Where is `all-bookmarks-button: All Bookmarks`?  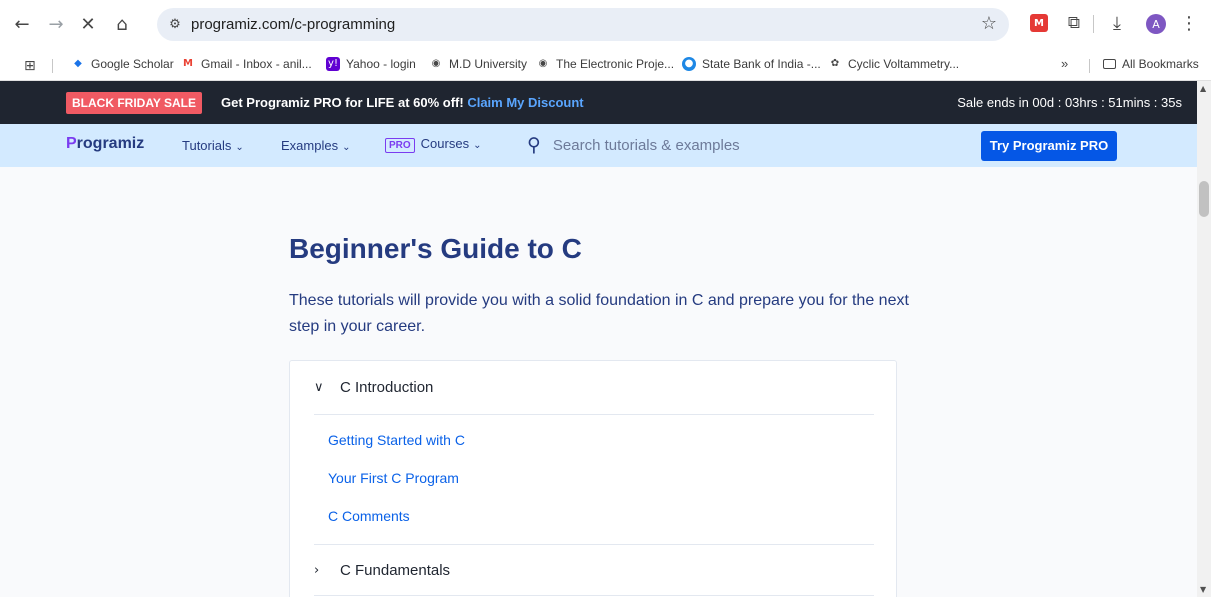
all-bookmarks-button: All Bookmarks is located at coordinates (1151, 64).